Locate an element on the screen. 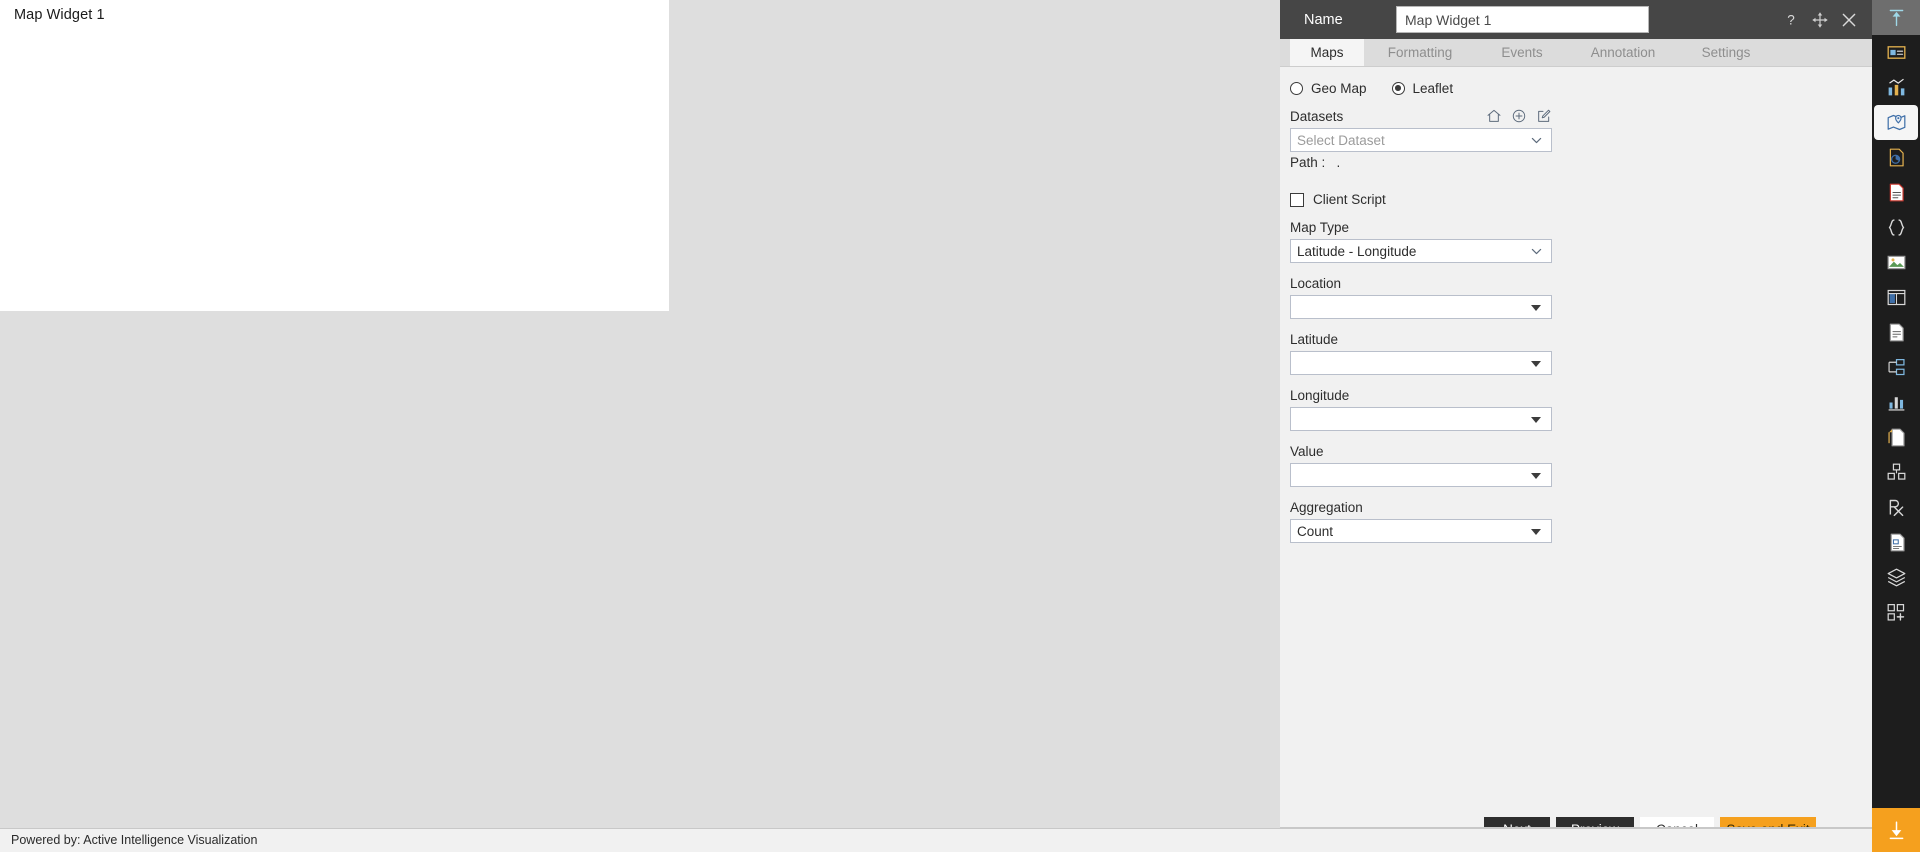  aggregation-select: Count is located at coordinates (1421, 531).